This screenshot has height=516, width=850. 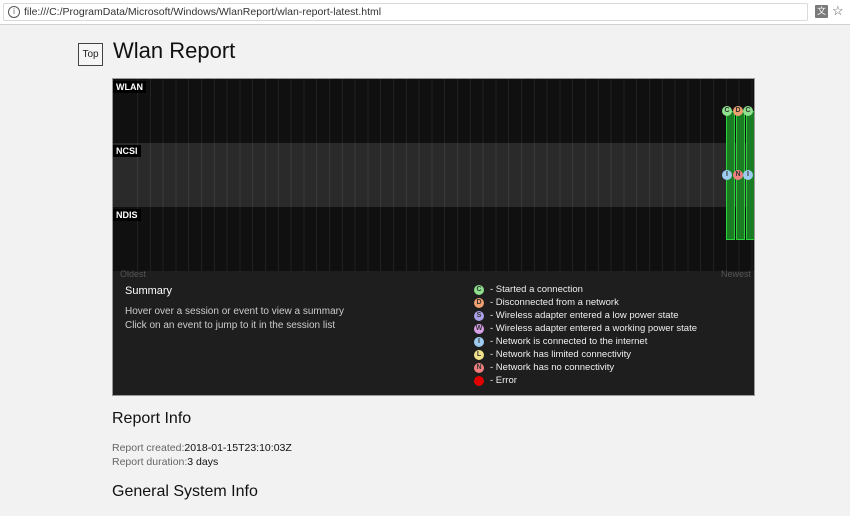 I want to click on band-label-wlan: WLAN, so click(x=129, y=87).